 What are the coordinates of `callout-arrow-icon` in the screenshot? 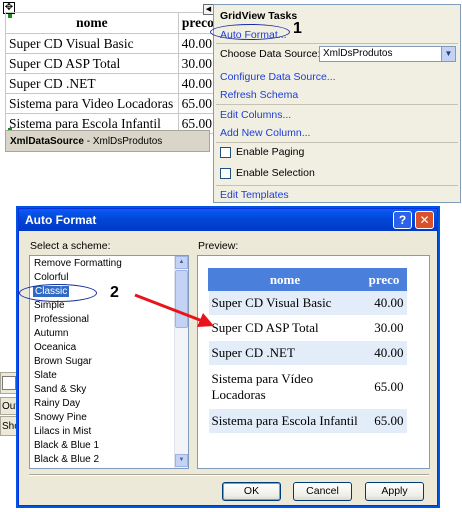 It's located at (174, 310).